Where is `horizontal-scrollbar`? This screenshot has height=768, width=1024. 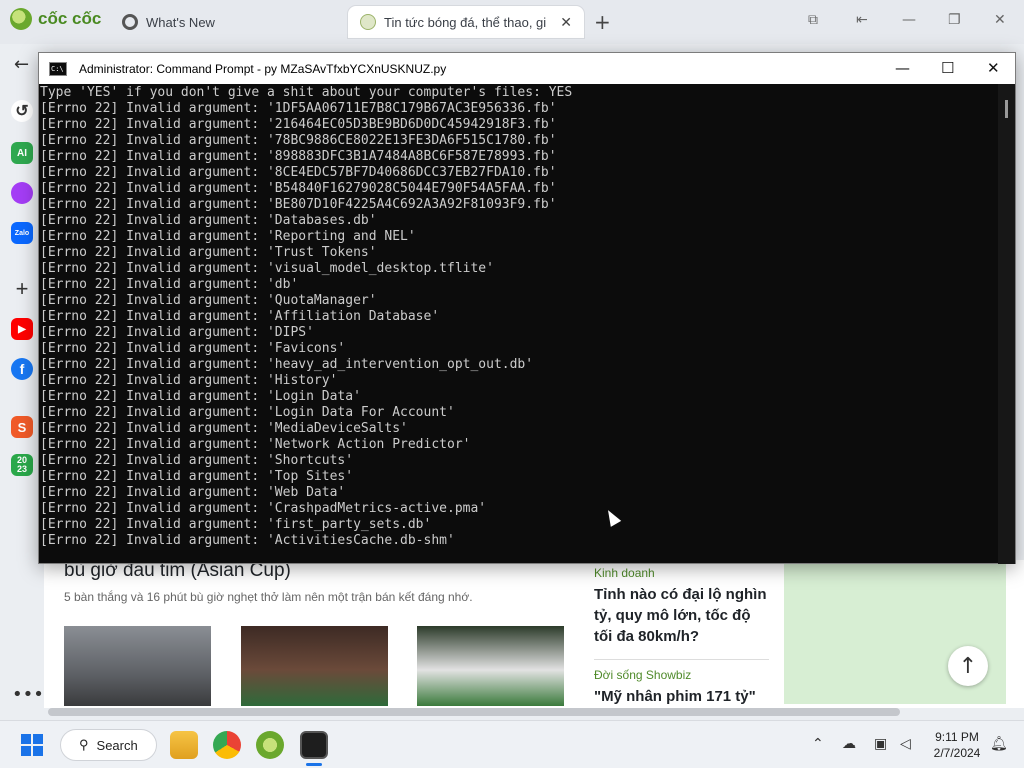
horizontal-scrollbar is located at coordinates (474, 712).